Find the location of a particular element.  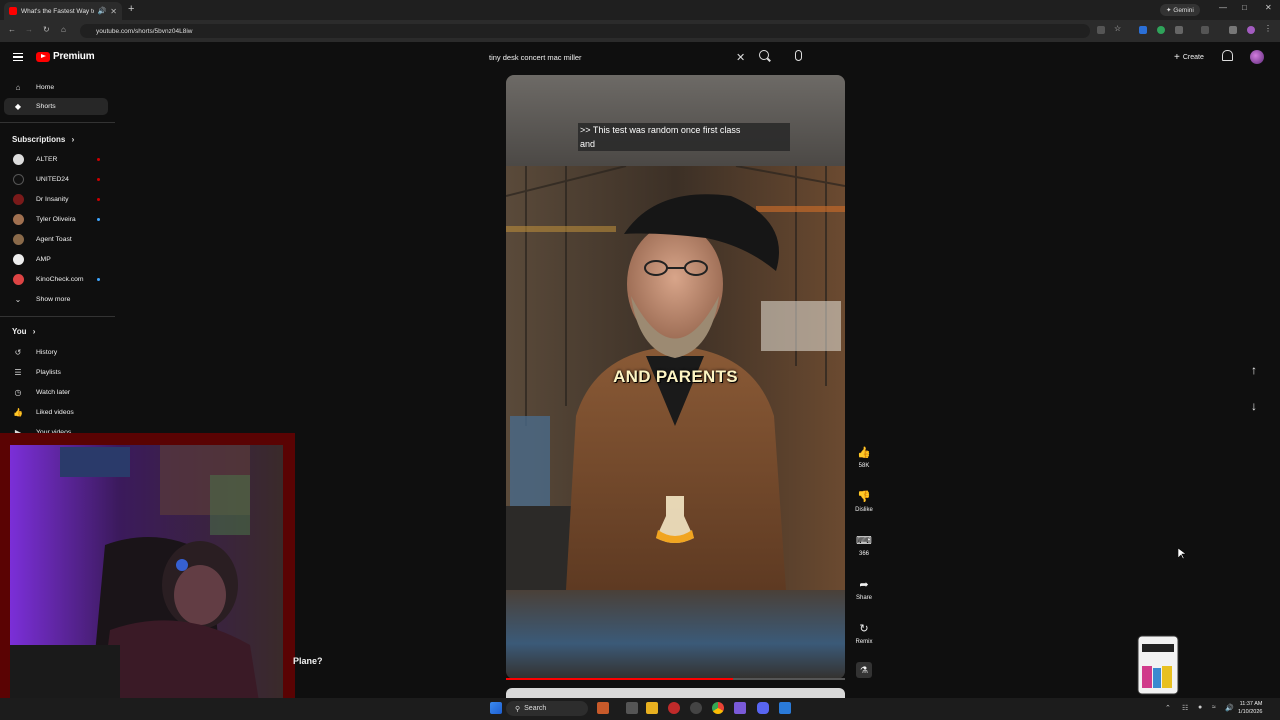

browser-menu-icon: ⋮ is located at coordinates (1268, 28).